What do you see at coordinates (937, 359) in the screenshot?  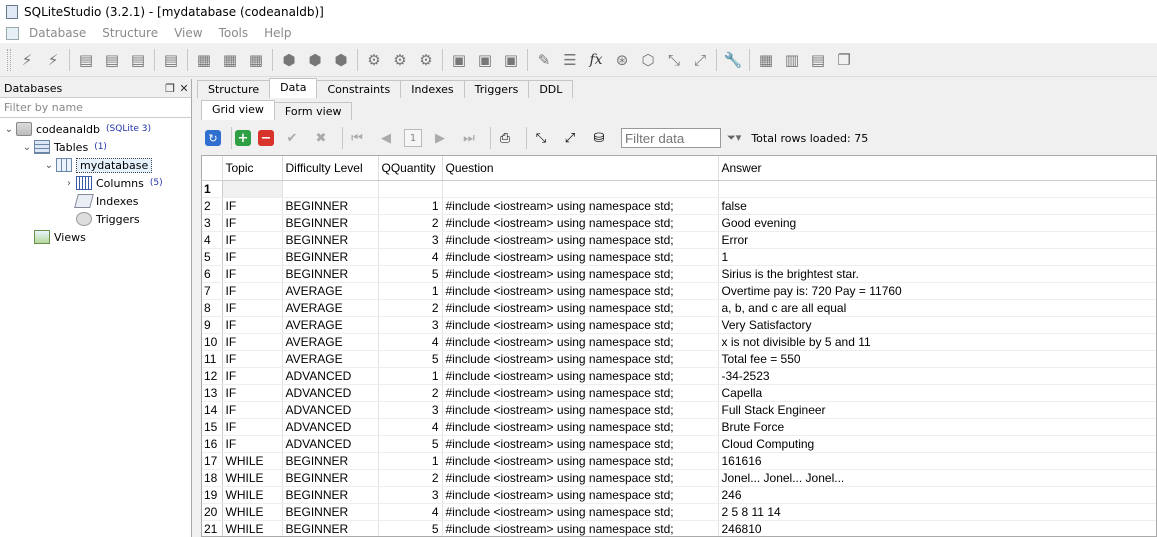 I see `table-cell: Total fee = 550` at bounding box center [937, 359].